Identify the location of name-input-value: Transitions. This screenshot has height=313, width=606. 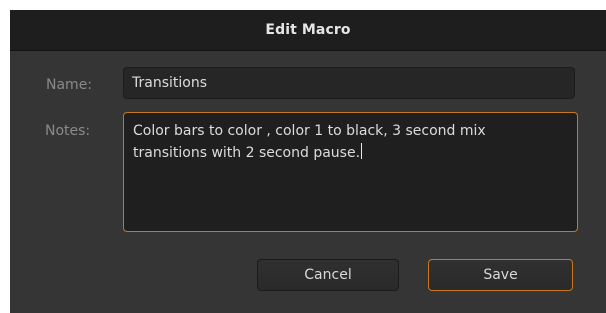
(169, 83).